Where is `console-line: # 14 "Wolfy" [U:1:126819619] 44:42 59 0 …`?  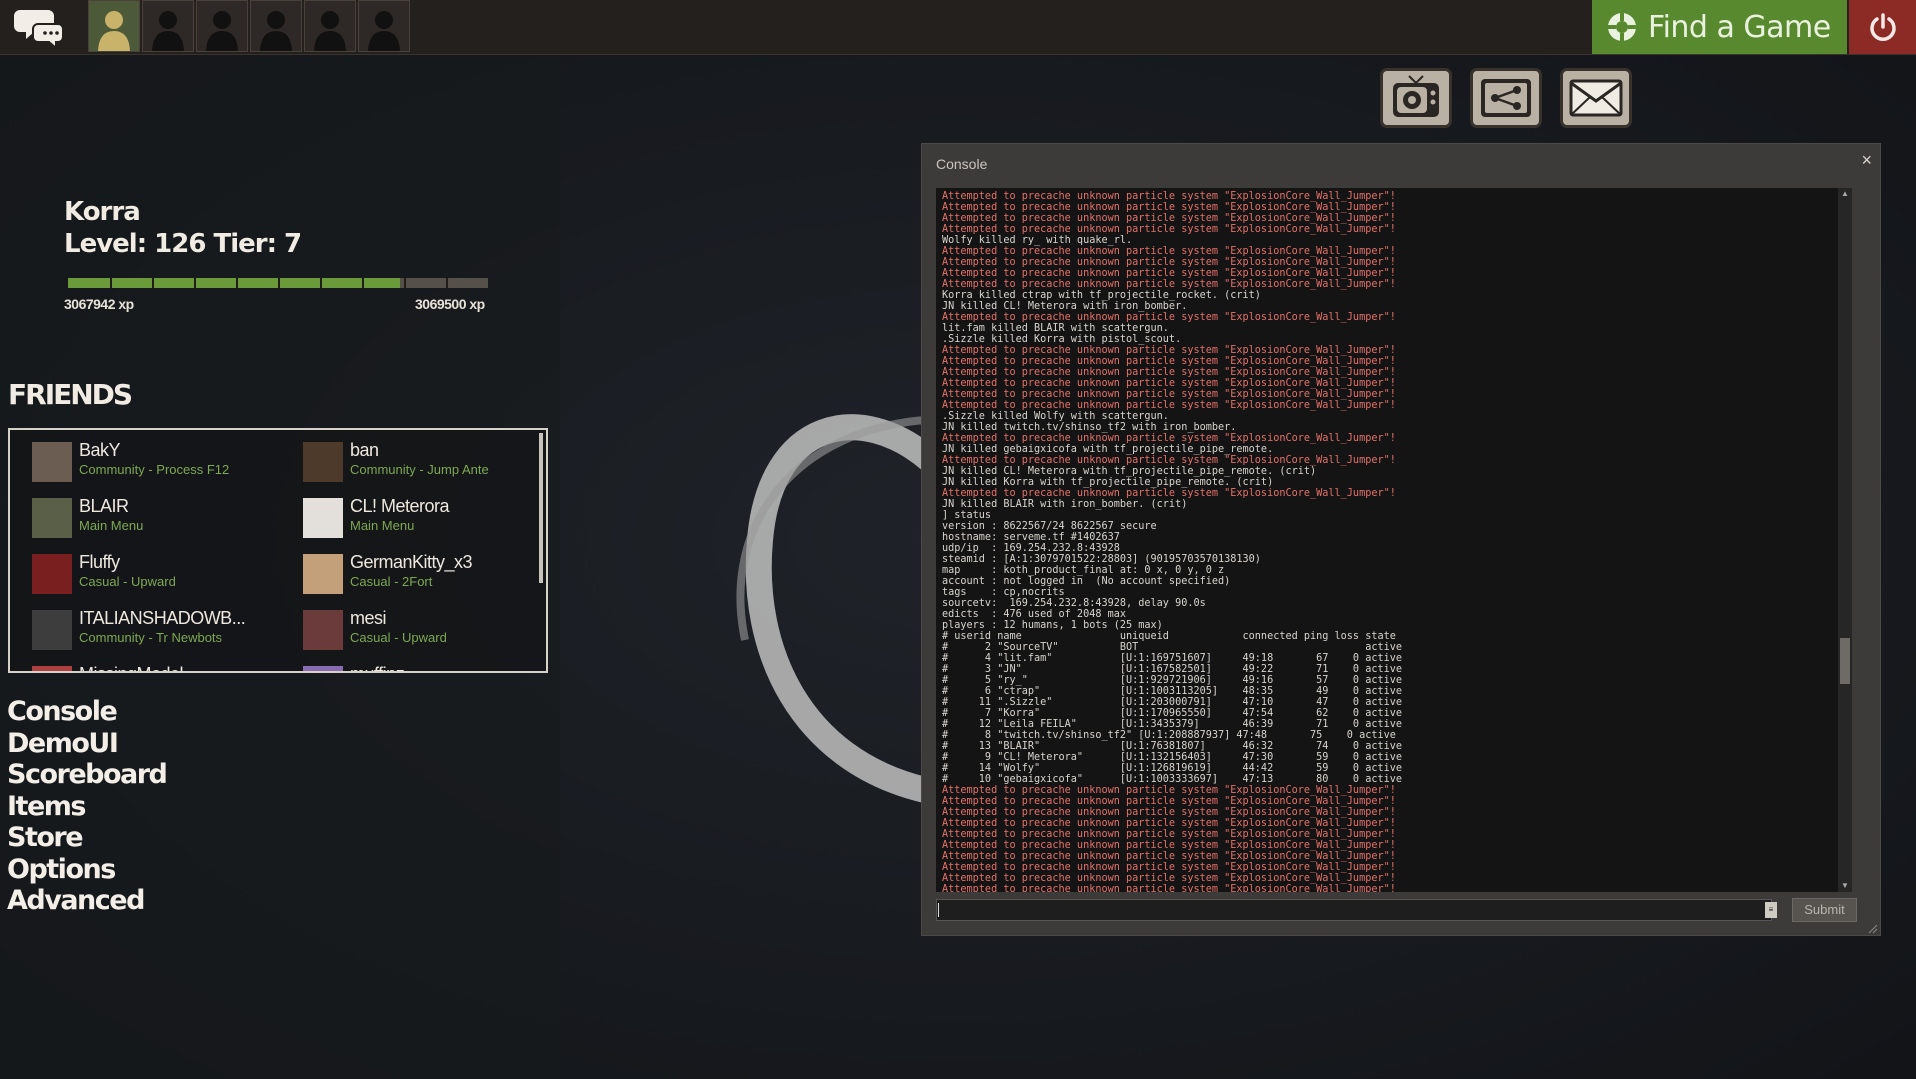 console-line: # 14 "Wolfy" [U:1:126819619] 44:42 59 0 … is located at coordinates (1172, 768).